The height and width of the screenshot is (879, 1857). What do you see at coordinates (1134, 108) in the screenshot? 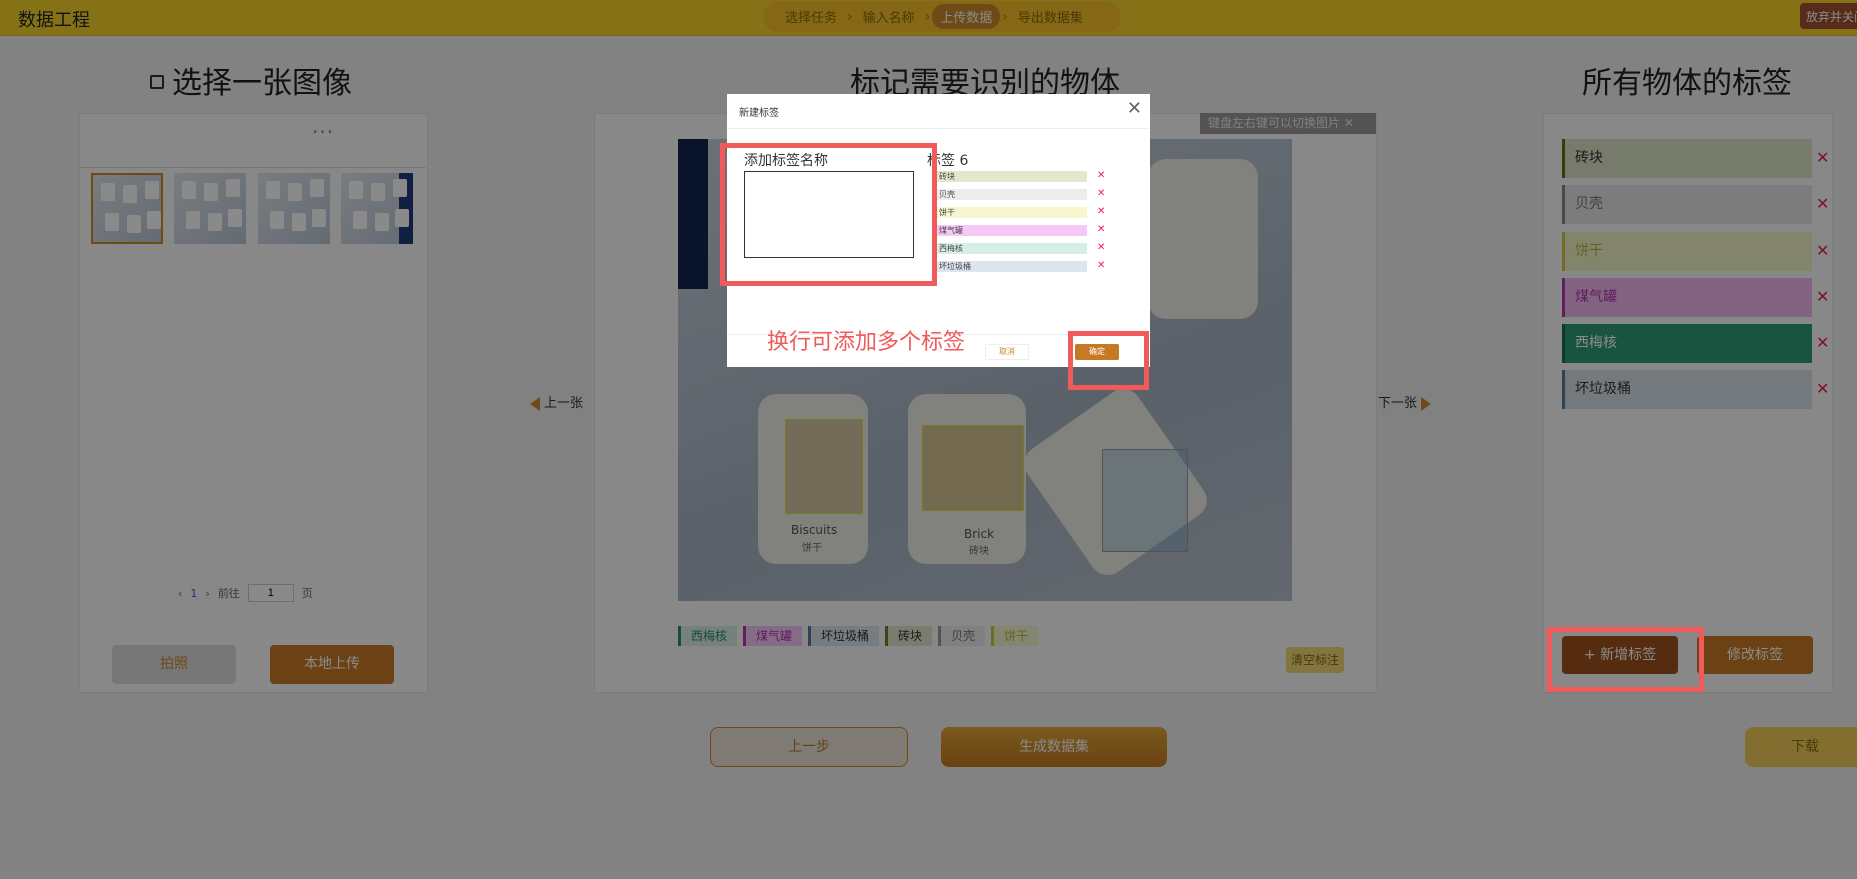
I see `close-icon: ✕` at bounding box center [1134, 108].